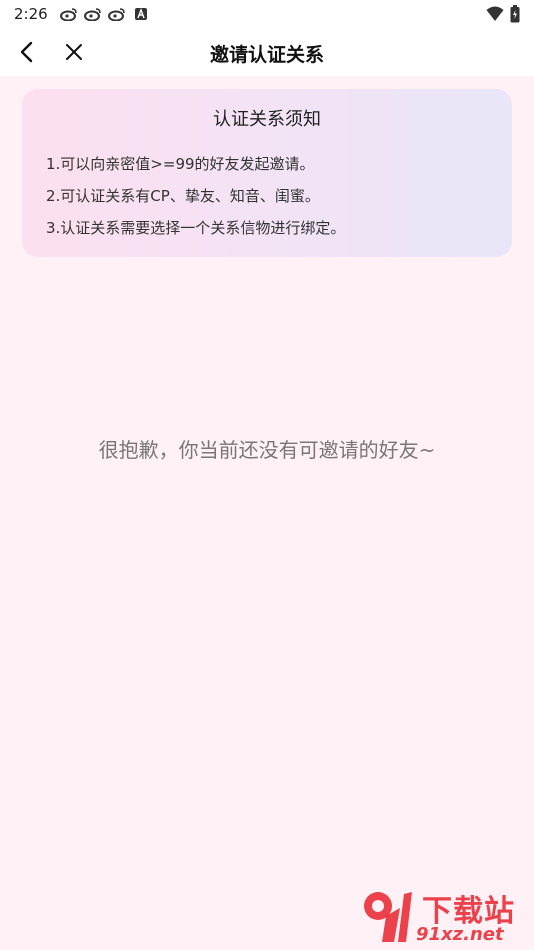 The image size is (534, 950). What do you see at coordinates (460, 934) in the screenshot?
I see `watermark-domain: 91xz.net` at bounding box center [460, 934].